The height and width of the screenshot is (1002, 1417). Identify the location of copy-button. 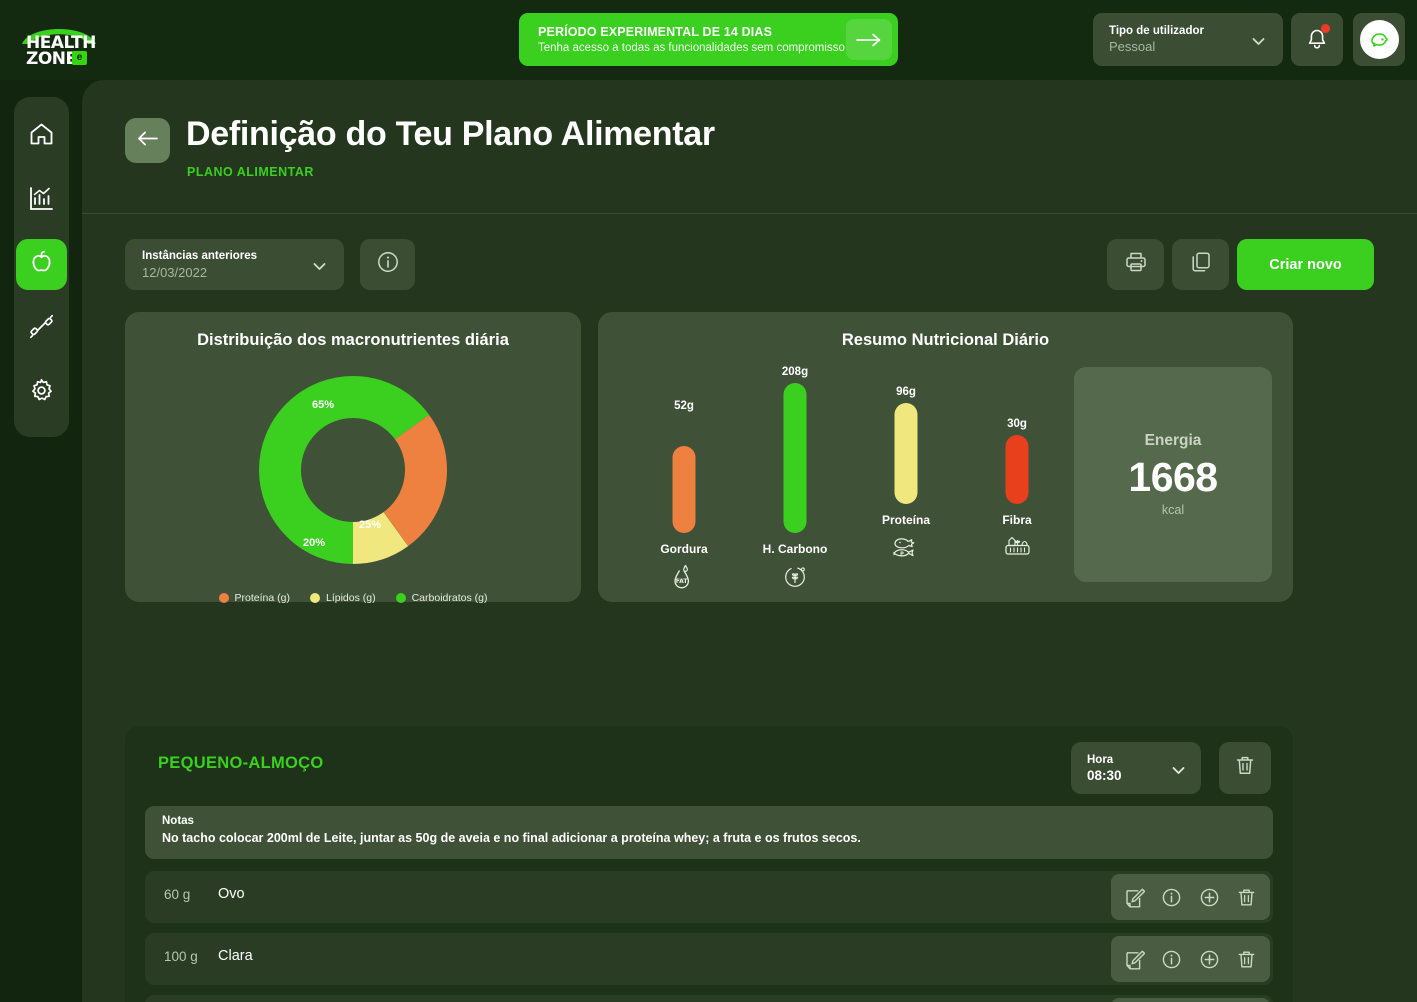
(1200, 264).